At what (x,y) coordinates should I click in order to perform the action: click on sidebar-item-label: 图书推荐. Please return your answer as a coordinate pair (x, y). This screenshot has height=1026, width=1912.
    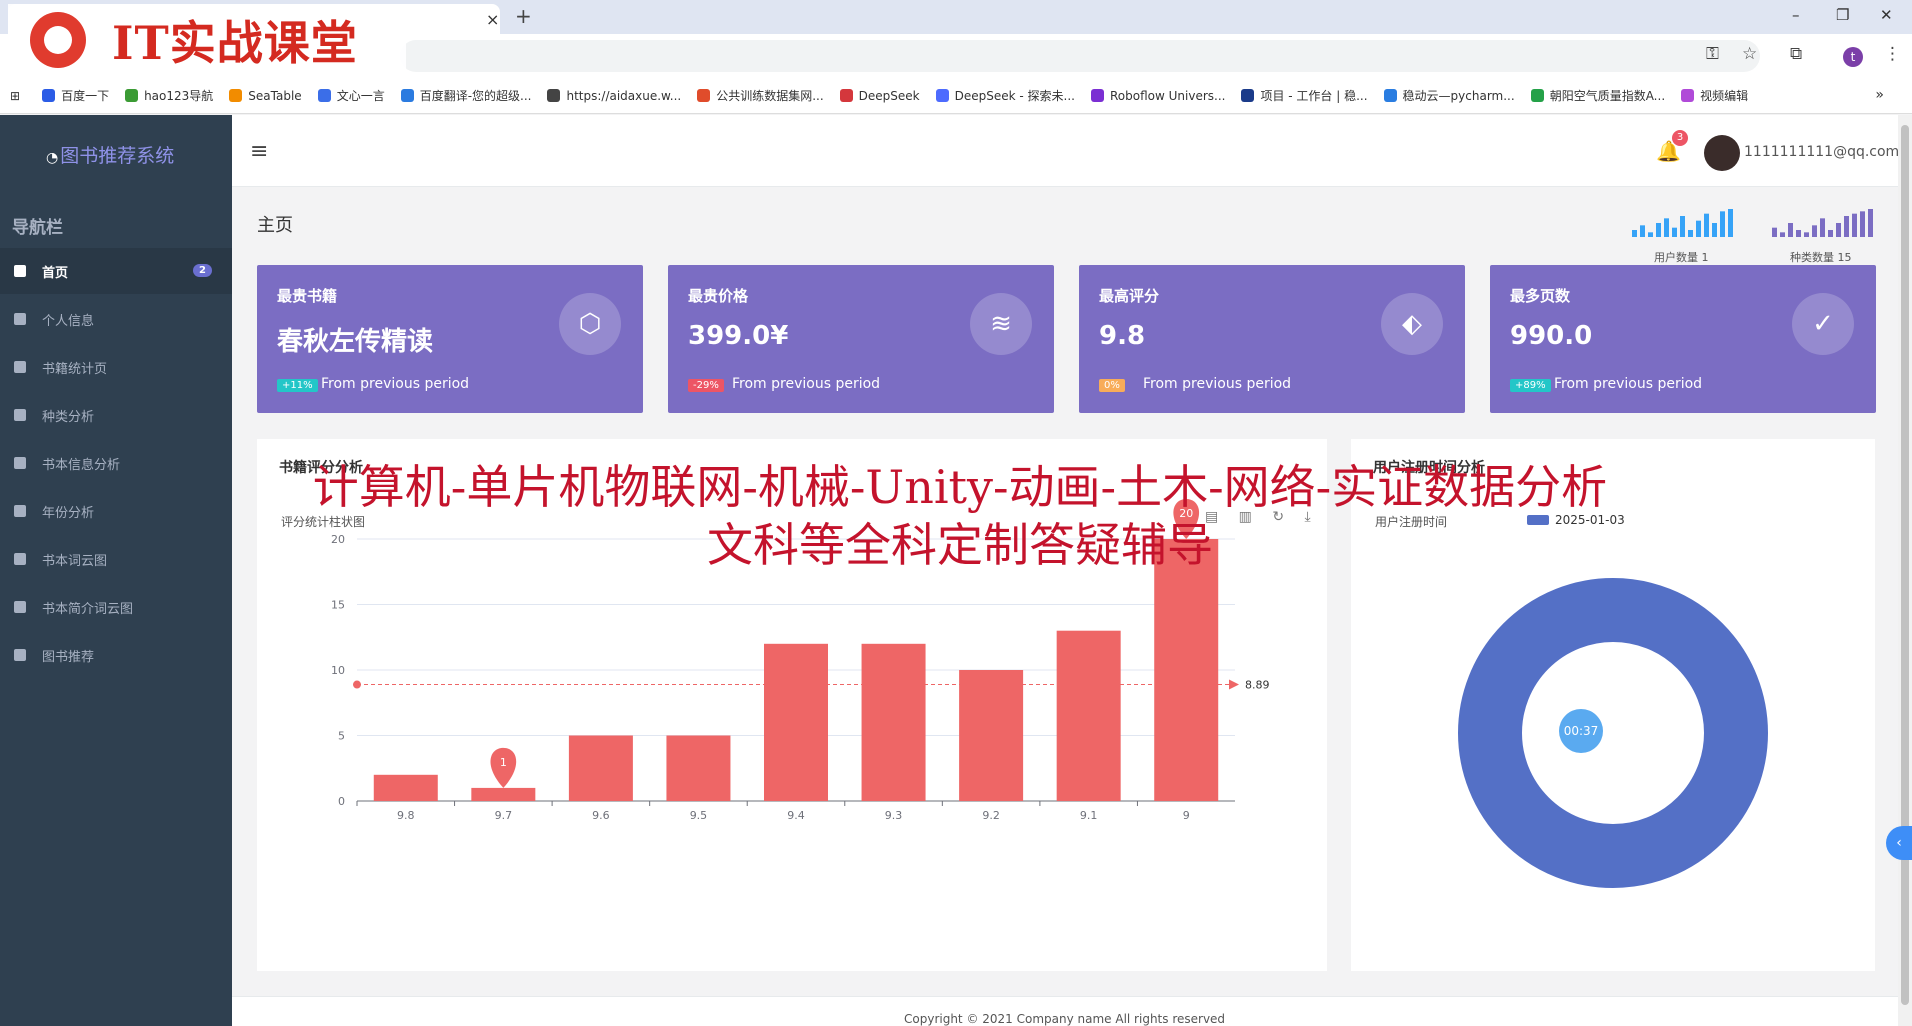
    Looking at the image, I should click on (68, 657).